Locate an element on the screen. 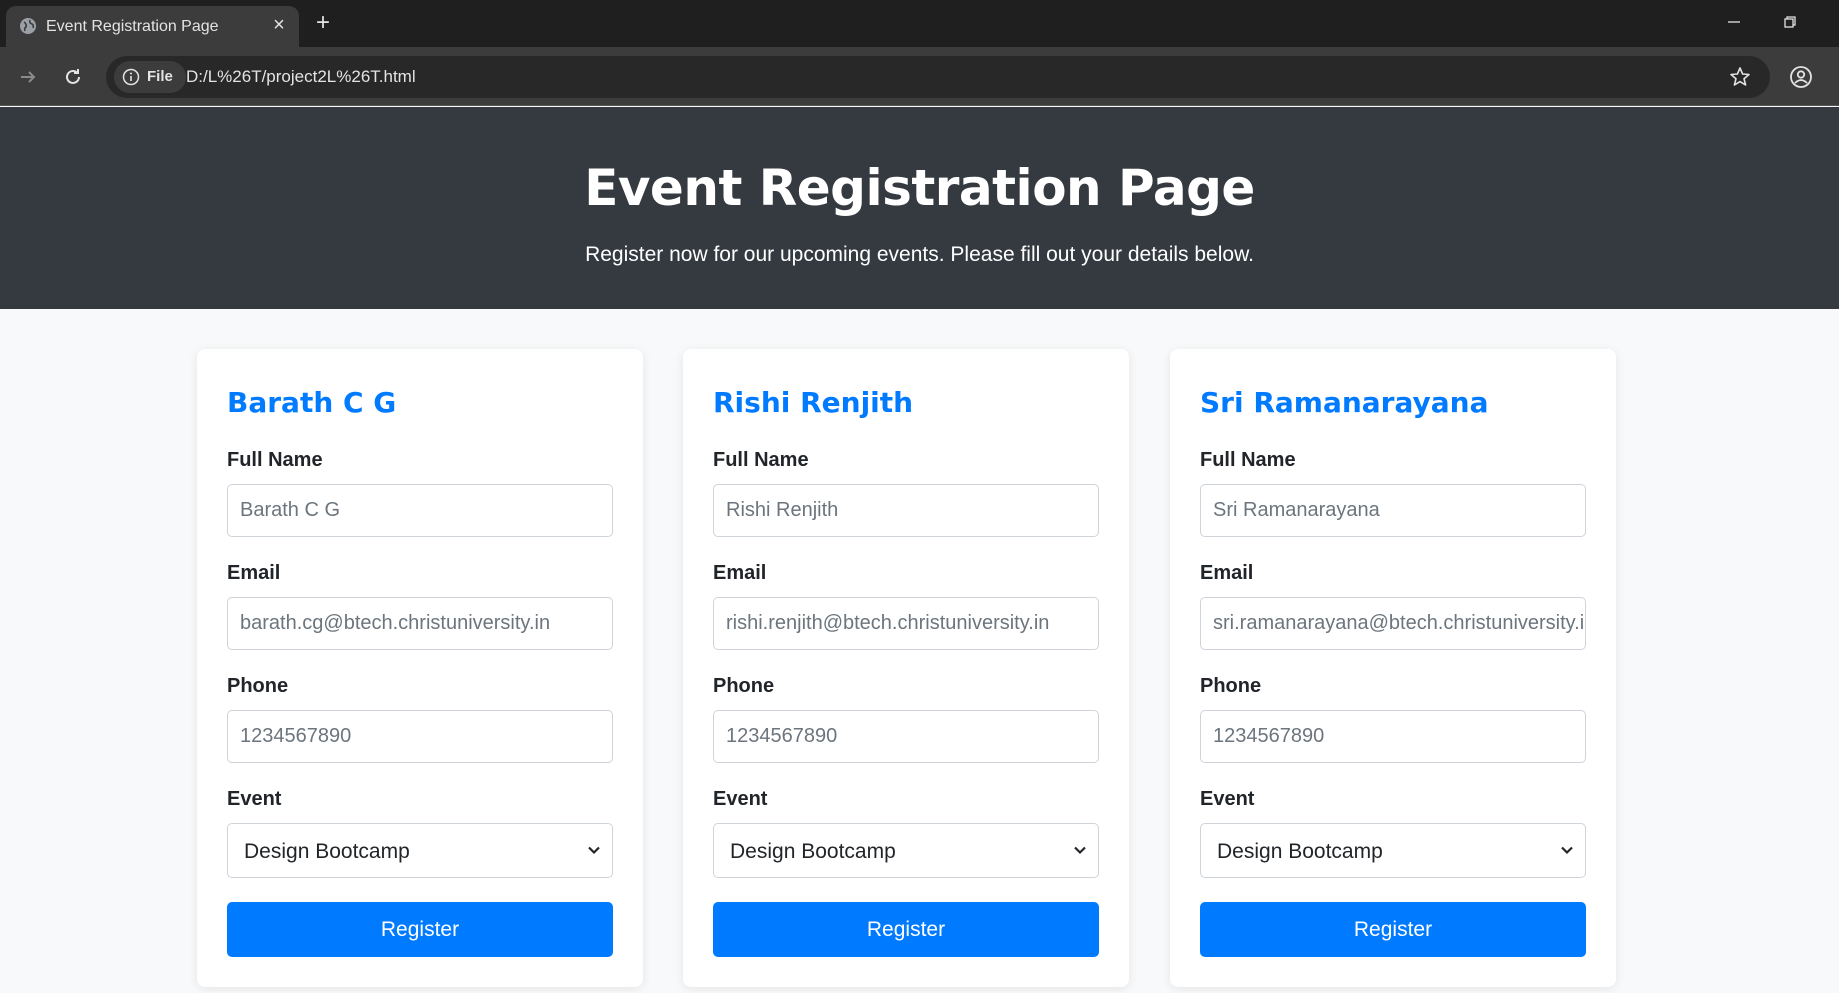 The height and width of the screenshot is (993, 1839). page-title: Event Registration Page is located at coordinates (919, 188).